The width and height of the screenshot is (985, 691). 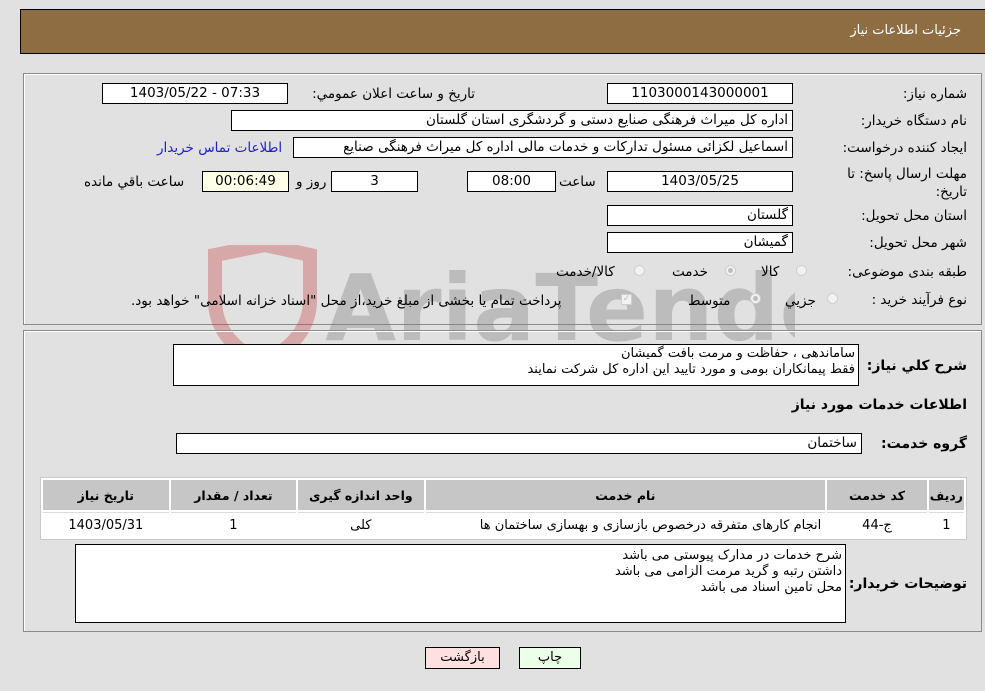 I want to click on col-unit: واحد اندازه گیری, so click(x=361, y=495).